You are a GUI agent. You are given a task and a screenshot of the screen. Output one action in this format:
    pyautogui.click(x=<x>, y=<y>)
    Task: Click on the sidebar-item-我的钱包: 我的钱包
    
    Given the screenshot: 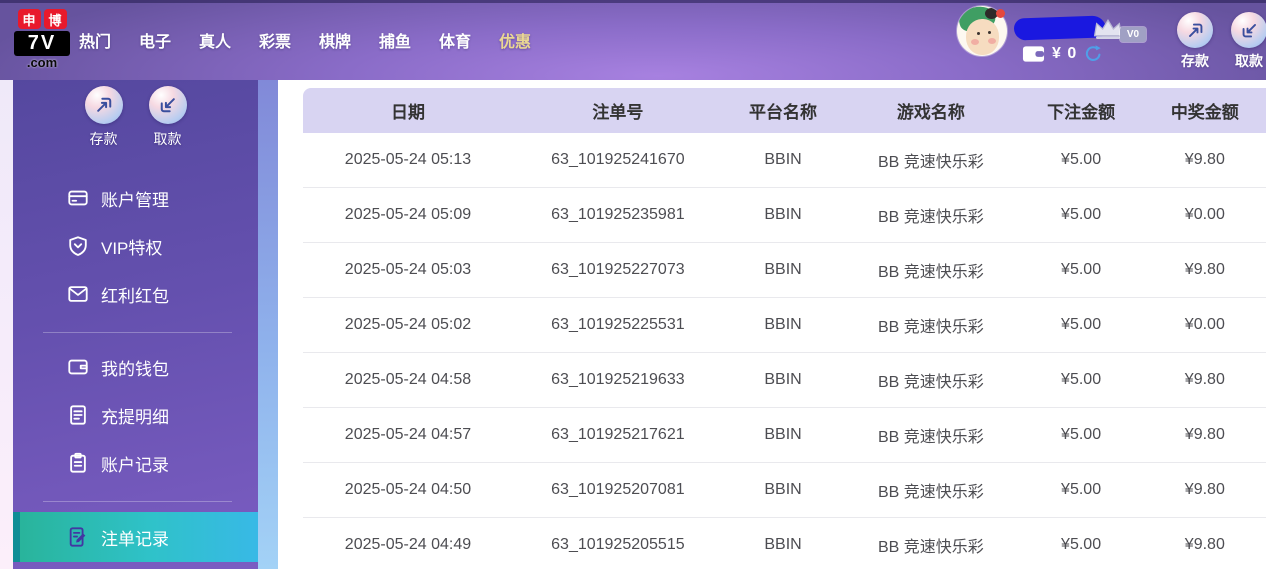 What is the action you would take?
    pyautogui.click(x=135, y=367)
    